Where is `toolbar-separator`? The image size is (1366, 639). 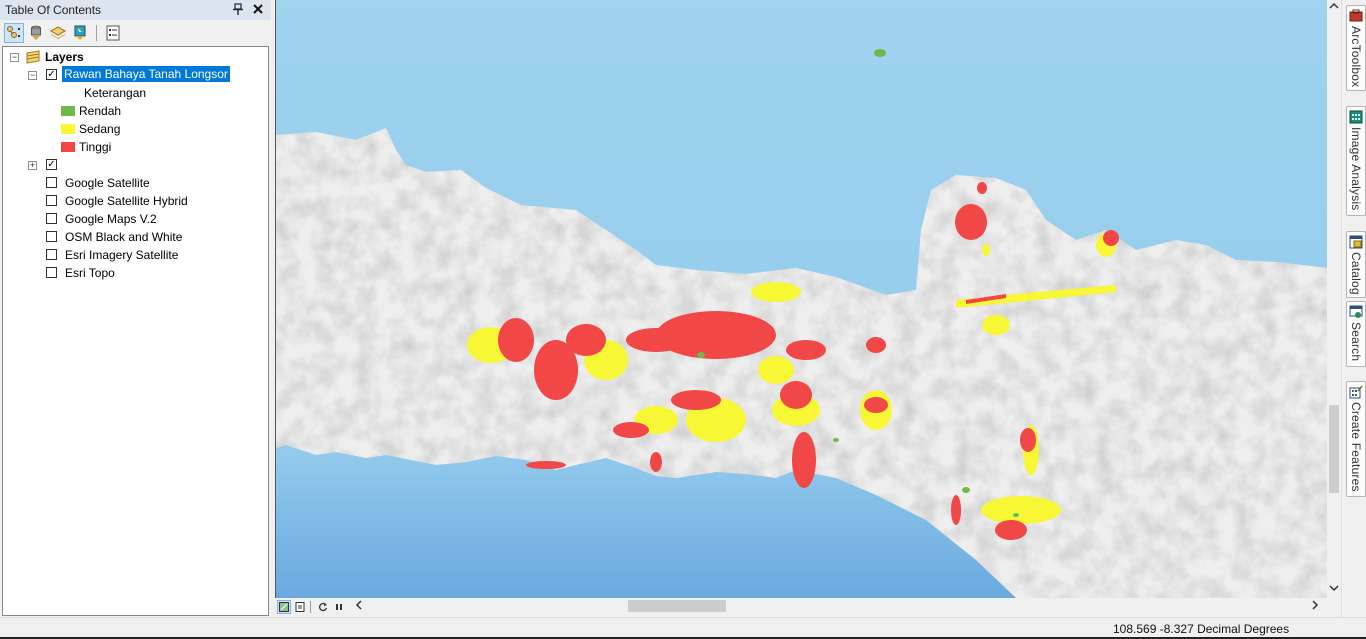 toolbar-separator is located at coordinates (96, 33).